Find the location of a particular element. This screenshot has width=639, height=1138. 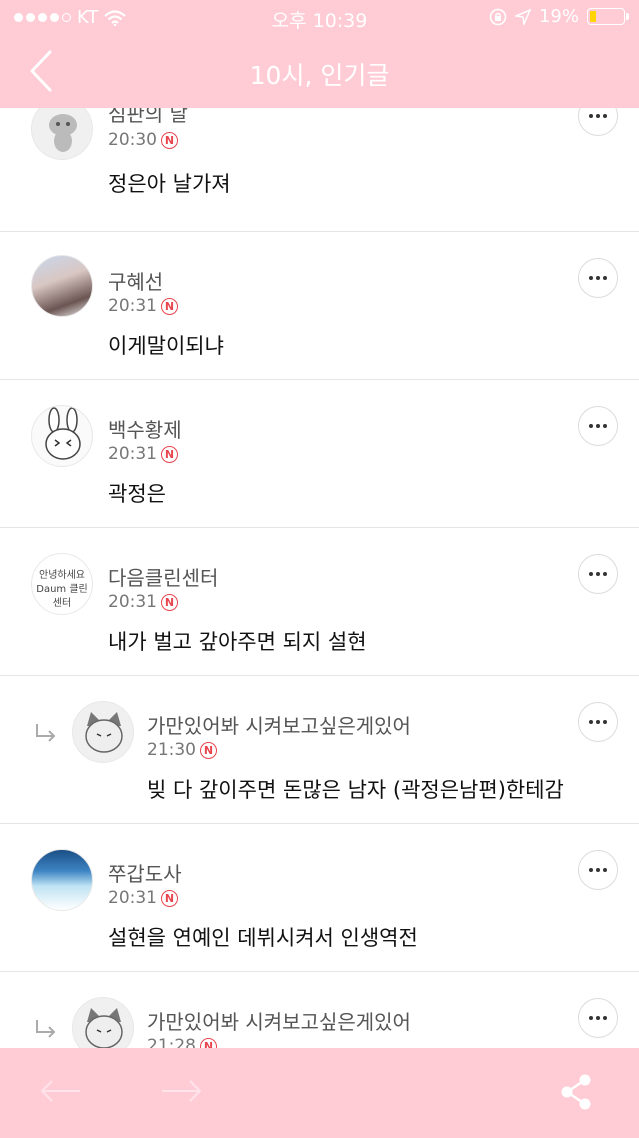

comment-text: 설현을 연예인 데뷔시켜서 인생역전 is located at coordinates (263, 938).